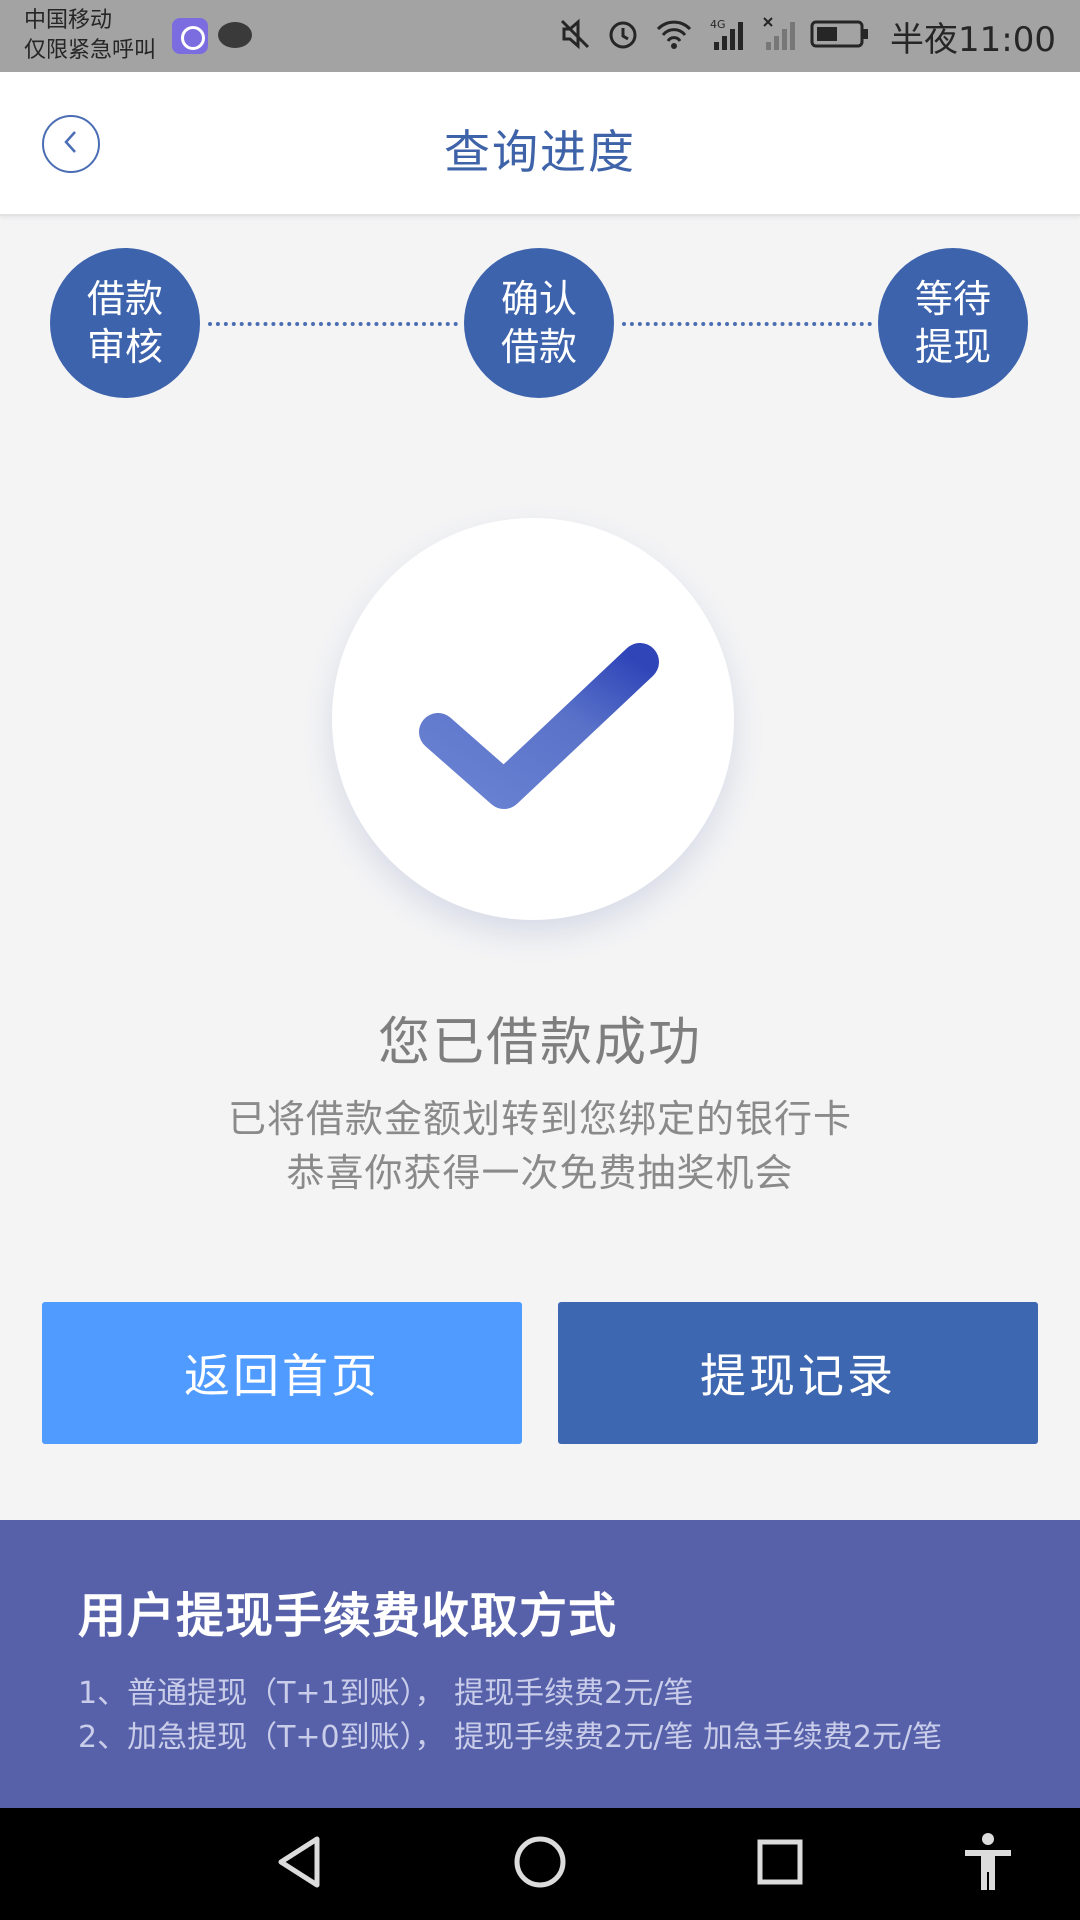 The width and height of the screenshot is (1080, 1920). I want to click on system-nav-bar, so click(540, 1864).